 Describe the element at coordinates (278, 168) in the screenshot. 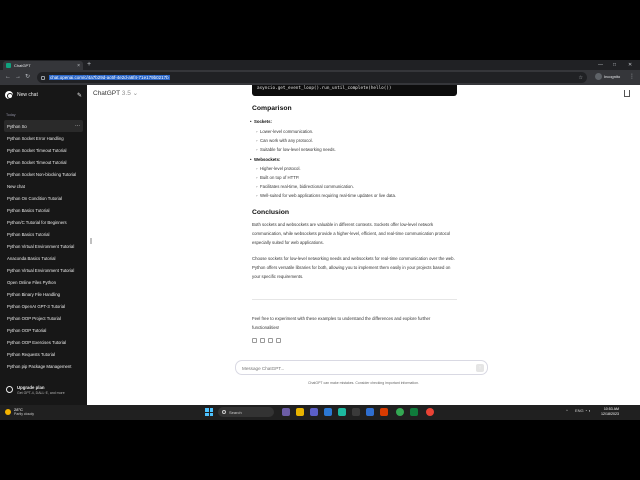

I see `websockets-point: Higher-level protocol.` at that location.